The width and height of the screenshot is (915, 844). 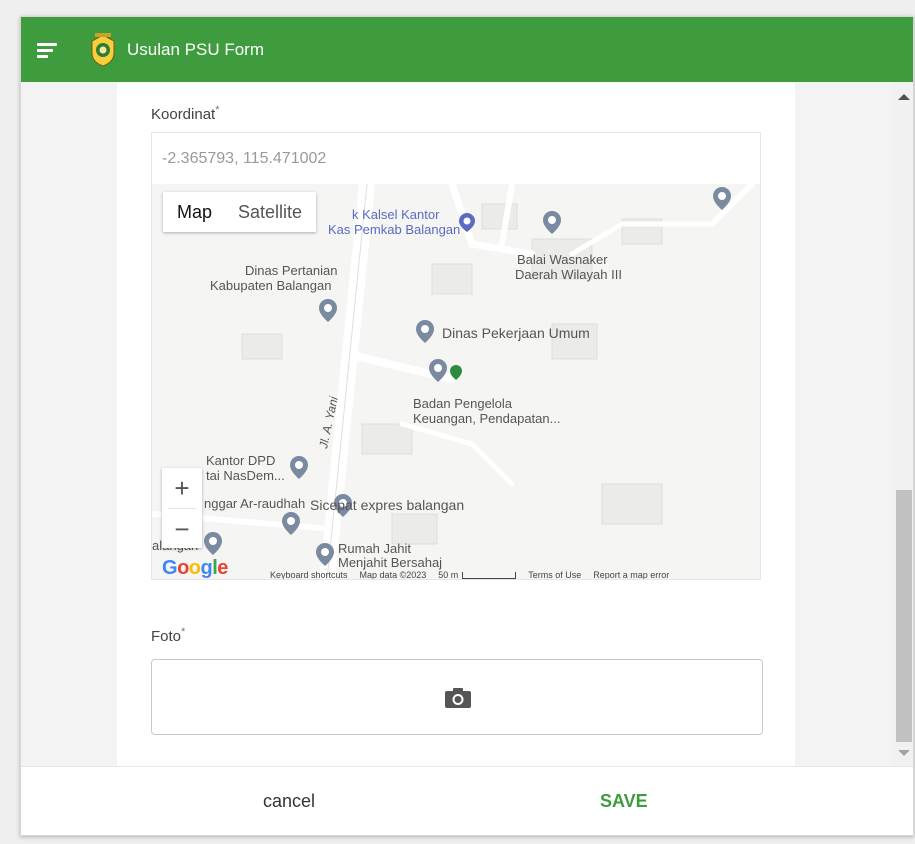 What do you see at coordinates (631, 574) in the screenshot?
I see `report-map-error-link: Report a map error` at bounding box center [631, 574].